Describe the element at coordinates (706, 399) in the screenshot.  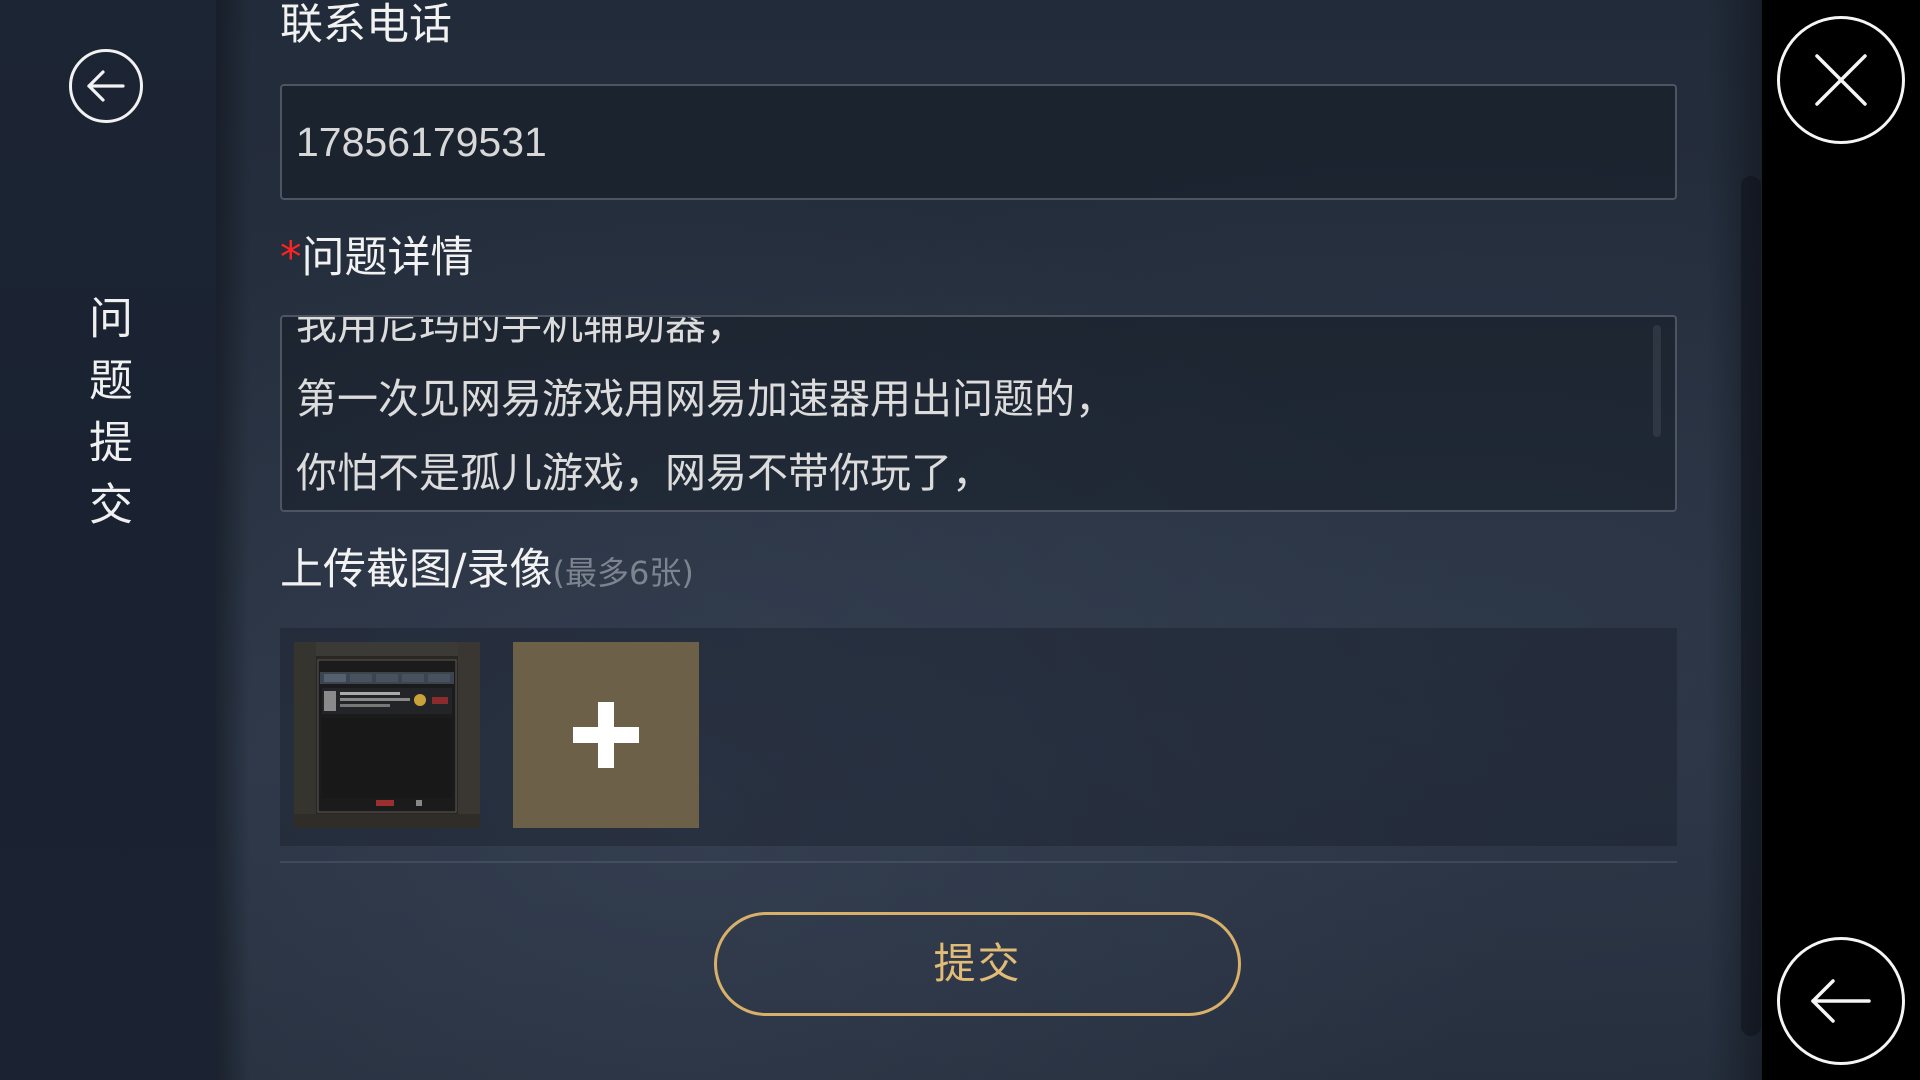
I see `detail-line: 第一次见网易游戏用网易加速器用出问题的，` at that location.